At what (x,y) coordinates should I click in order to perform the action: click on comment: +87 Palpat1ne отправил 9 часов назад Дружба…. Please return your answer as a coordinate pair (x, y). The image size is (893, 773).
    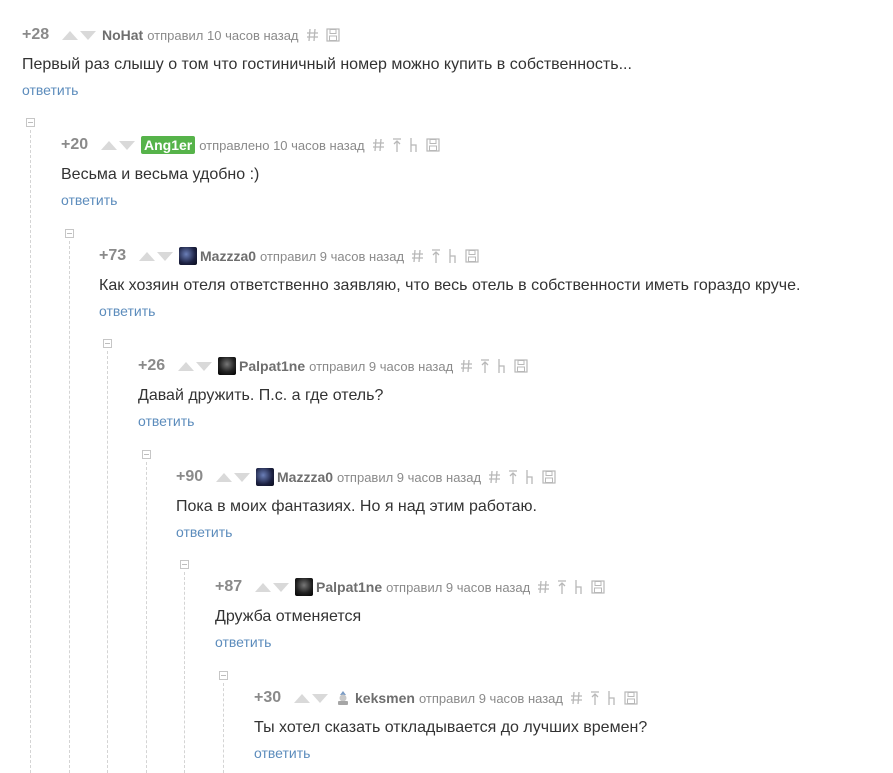
    Looking at the image, I should click on (413, 614).